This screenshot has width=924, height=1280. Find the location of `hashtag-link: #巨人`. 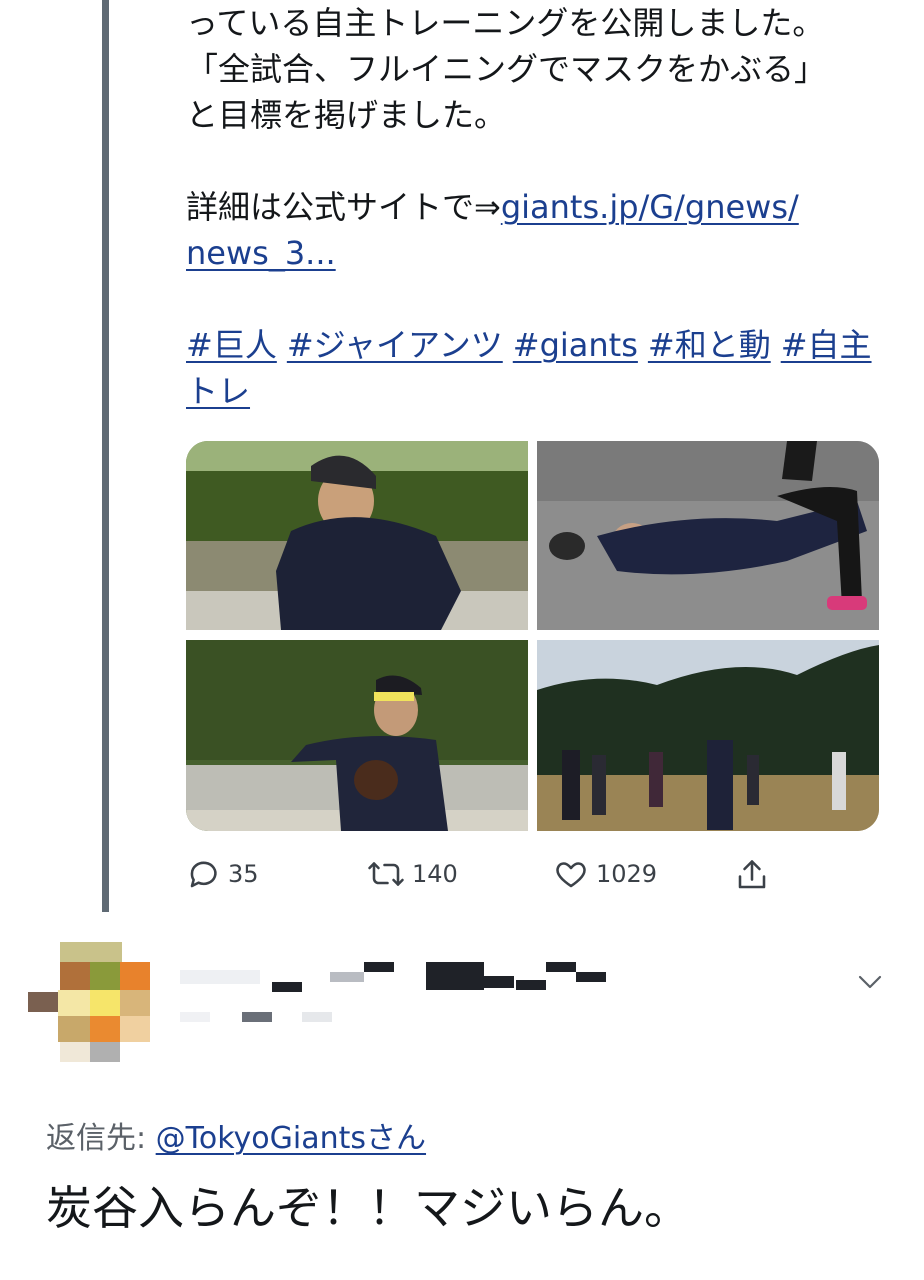

hashtag-link: #巨人 is located at coordinates (231, 345).